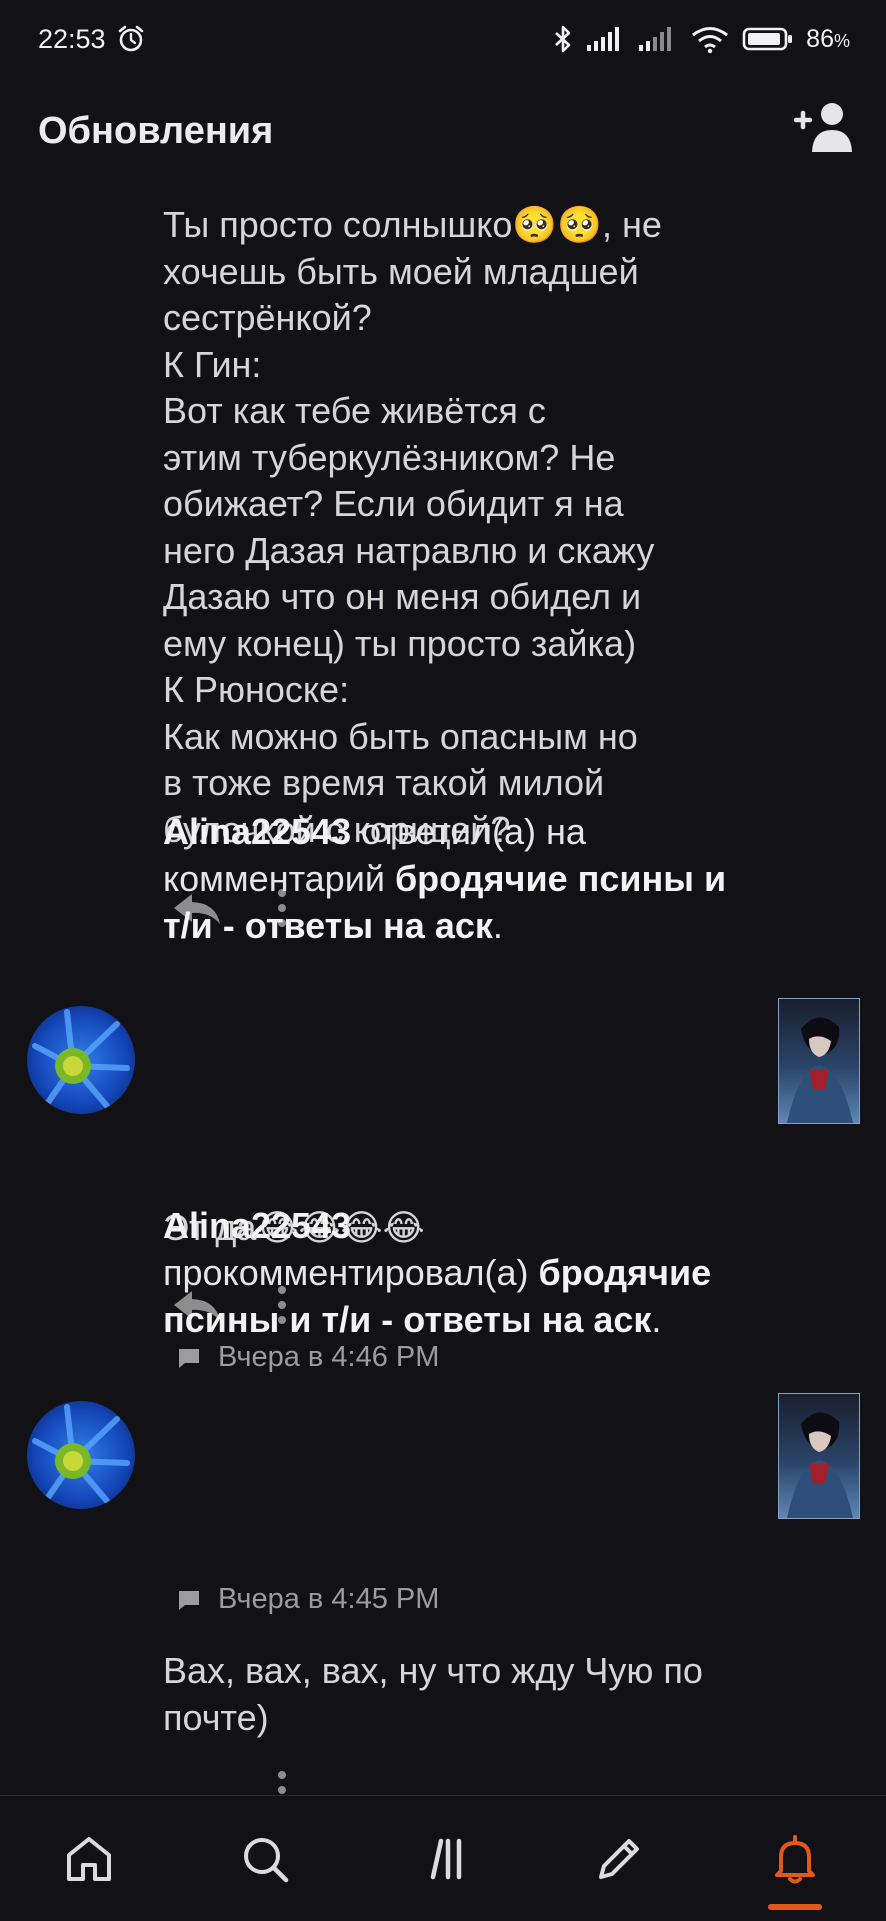  I want to click on search-icon, so click(266, 1860).